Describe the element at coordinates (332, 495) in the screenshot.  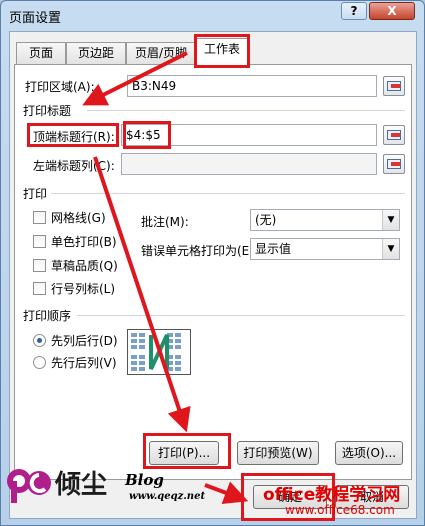
I see `office-site-watermark: office教程学习网` at that location.